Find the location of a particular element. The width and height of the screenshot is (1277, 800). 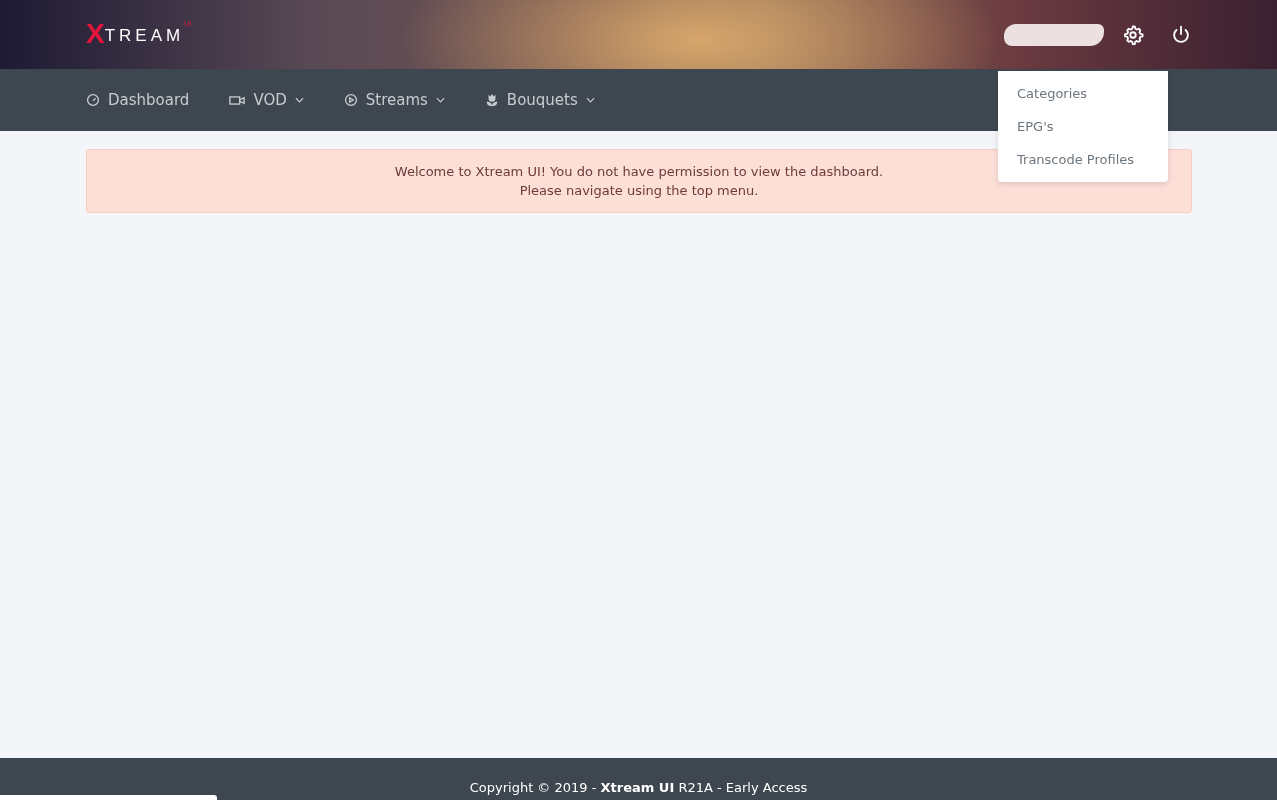

nav-item: Streams is located at coordinates (394, 100).